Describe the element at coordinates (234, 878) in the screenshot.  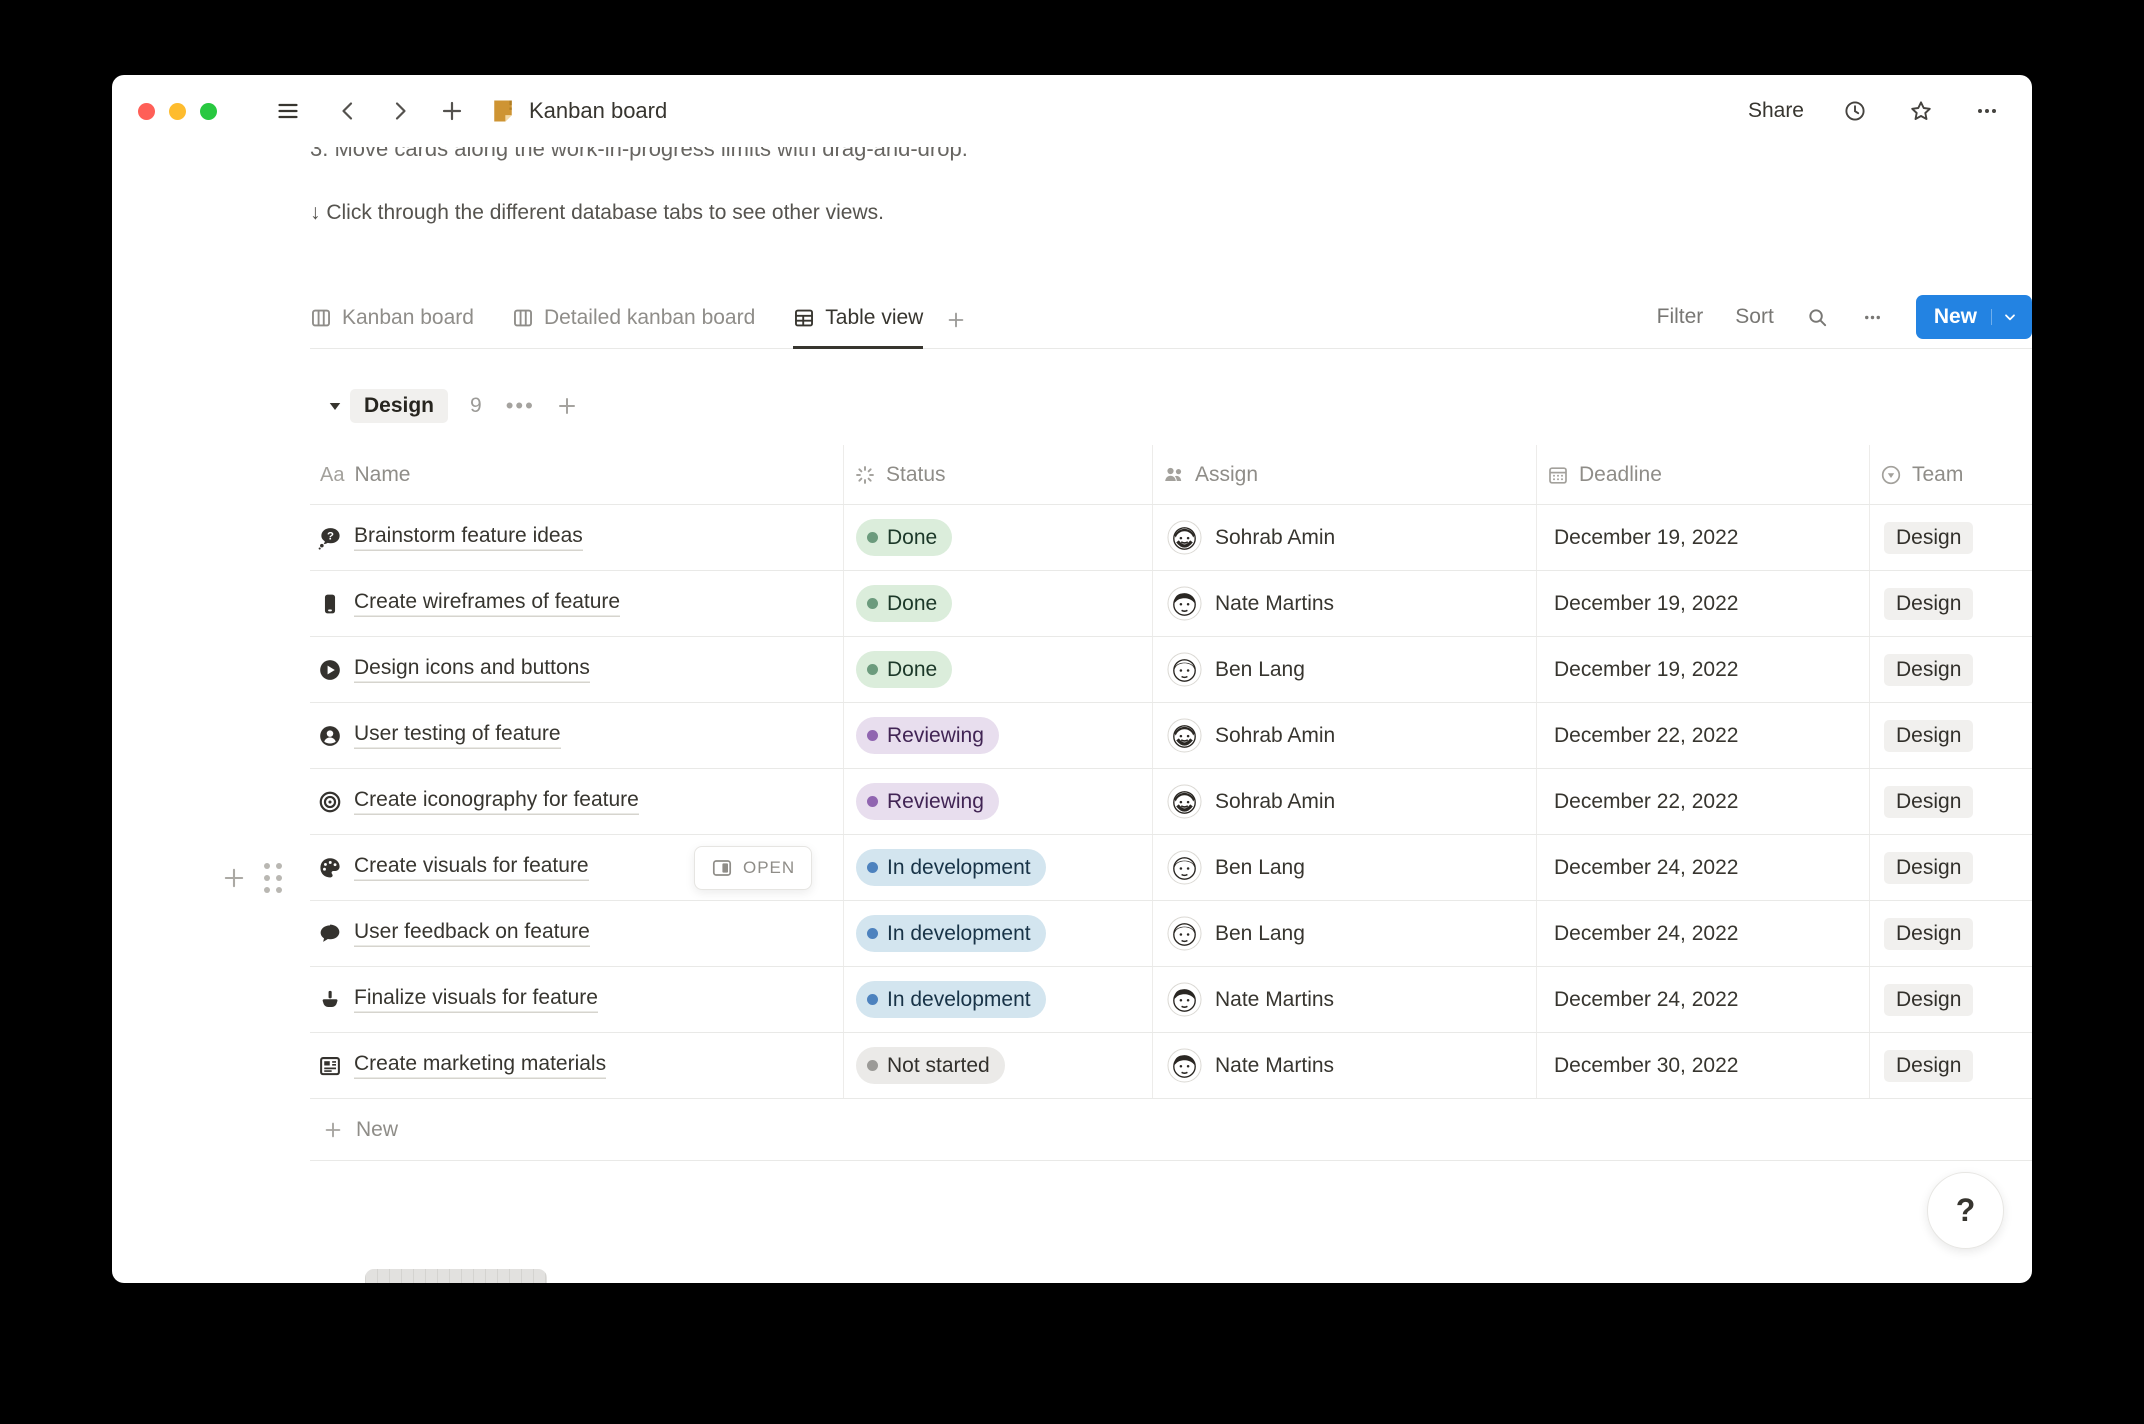
I see `insert-row-plus-icon` at that location.